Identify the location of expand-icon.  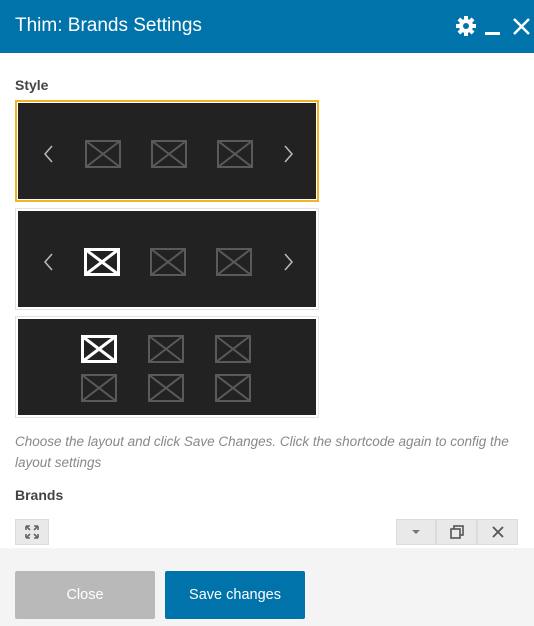
(32, 532).